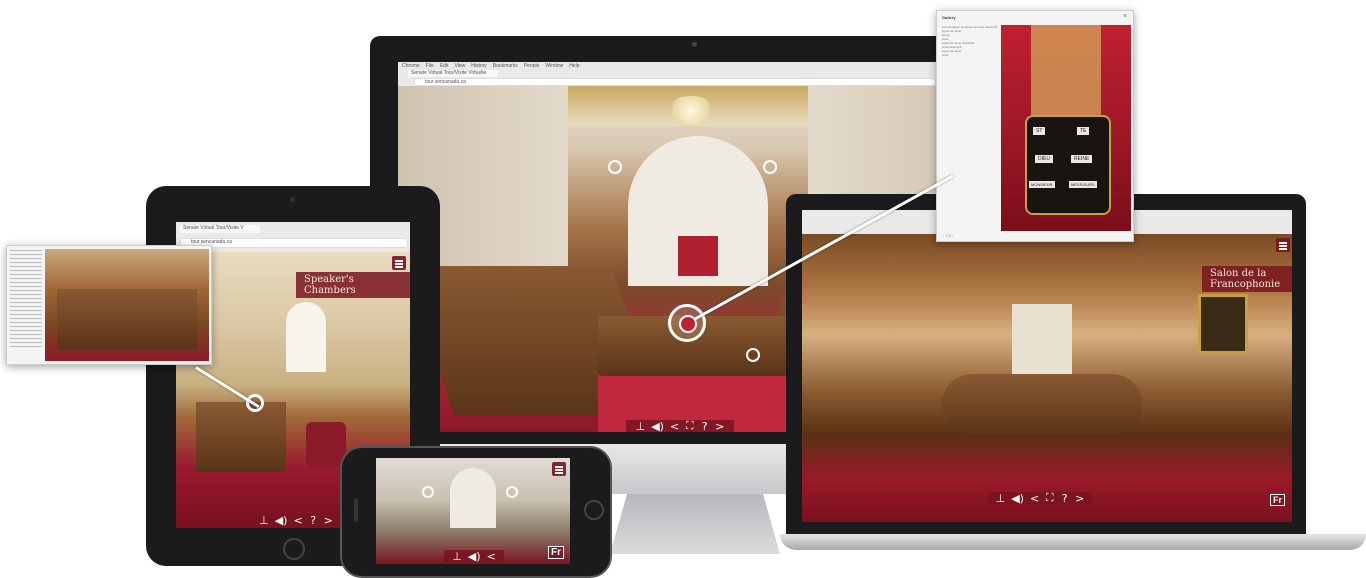 This screenshot has width=1366, height=578. What do you see at coordinates (1083, 131) in the screenshot?
I see `book-label: TE` at bounding box center [1083, 131].